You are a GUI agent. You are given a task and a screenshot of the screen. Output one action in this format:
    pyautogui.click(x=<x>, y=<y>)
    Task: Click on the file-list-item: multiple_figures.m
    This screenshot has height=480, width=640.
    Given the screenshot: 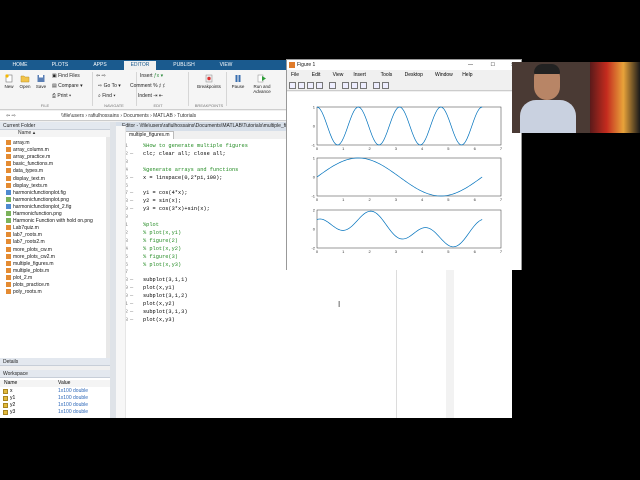 What is the action you would take?
    pyautogui.click(x=30, y=264)
    